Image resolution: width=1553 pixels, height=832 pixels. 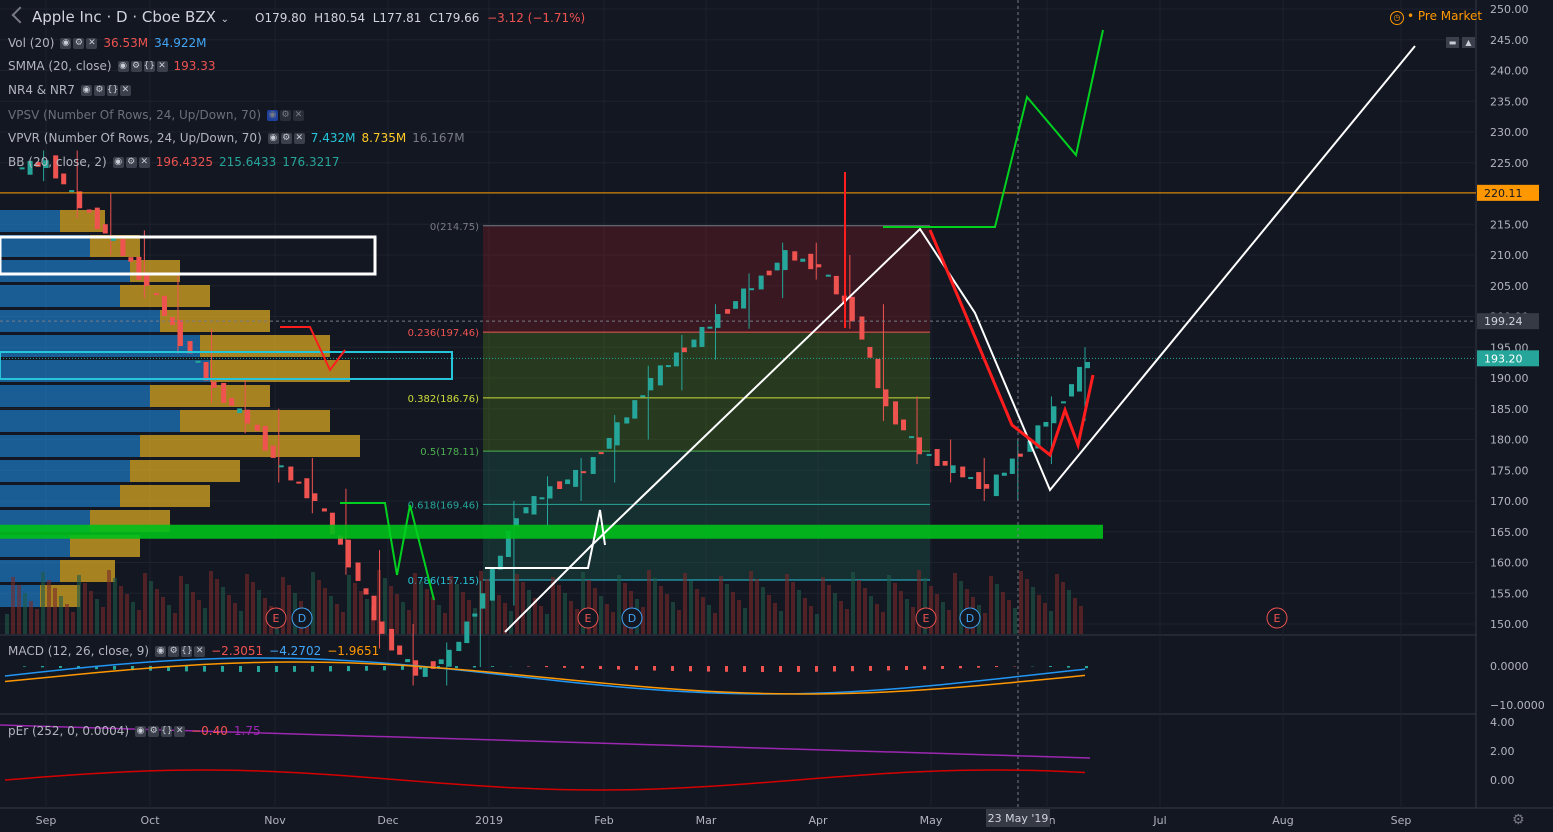 I want to click on nr-name: NR4 & NR7, so click(x=41, y=90).